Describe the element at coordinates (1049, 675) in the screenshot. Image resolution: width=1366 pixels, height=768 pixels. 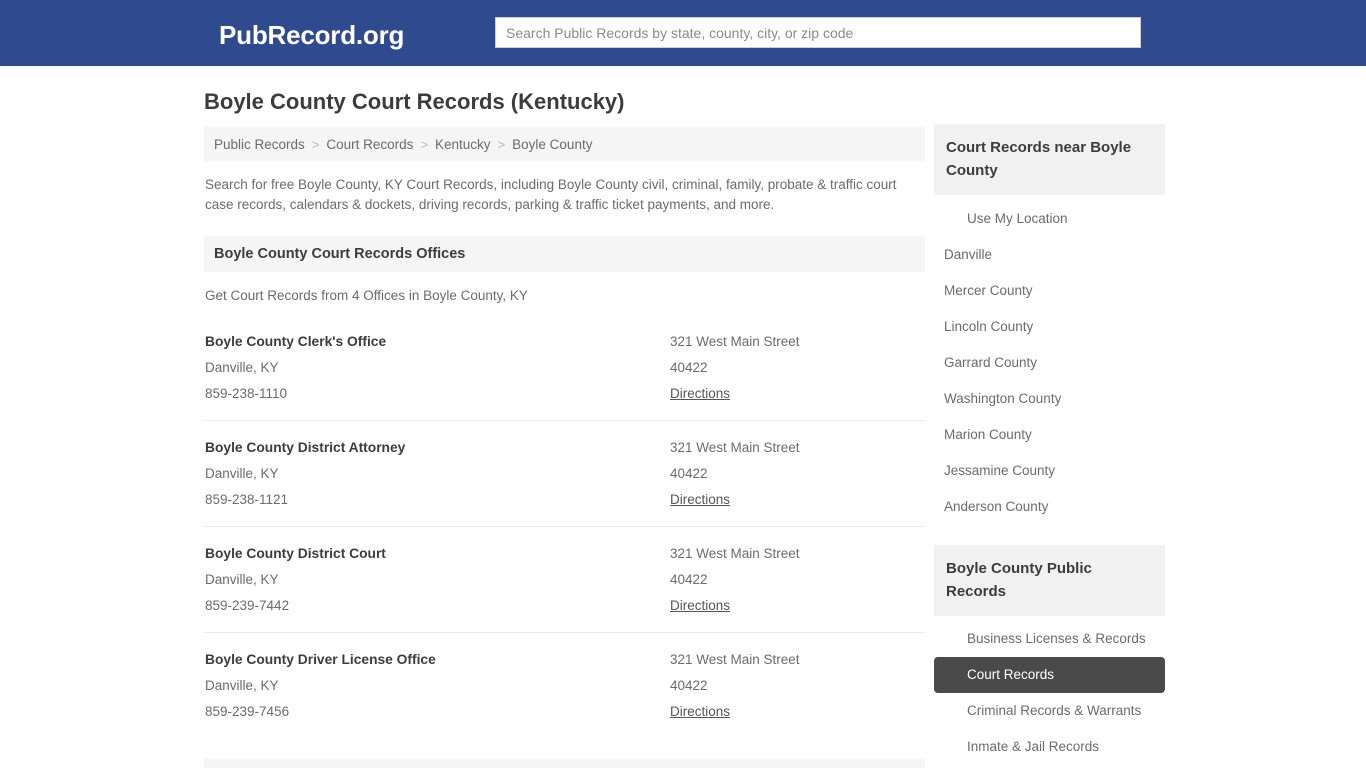
I see `sidebar-item-court-records: Court Records` at that location.